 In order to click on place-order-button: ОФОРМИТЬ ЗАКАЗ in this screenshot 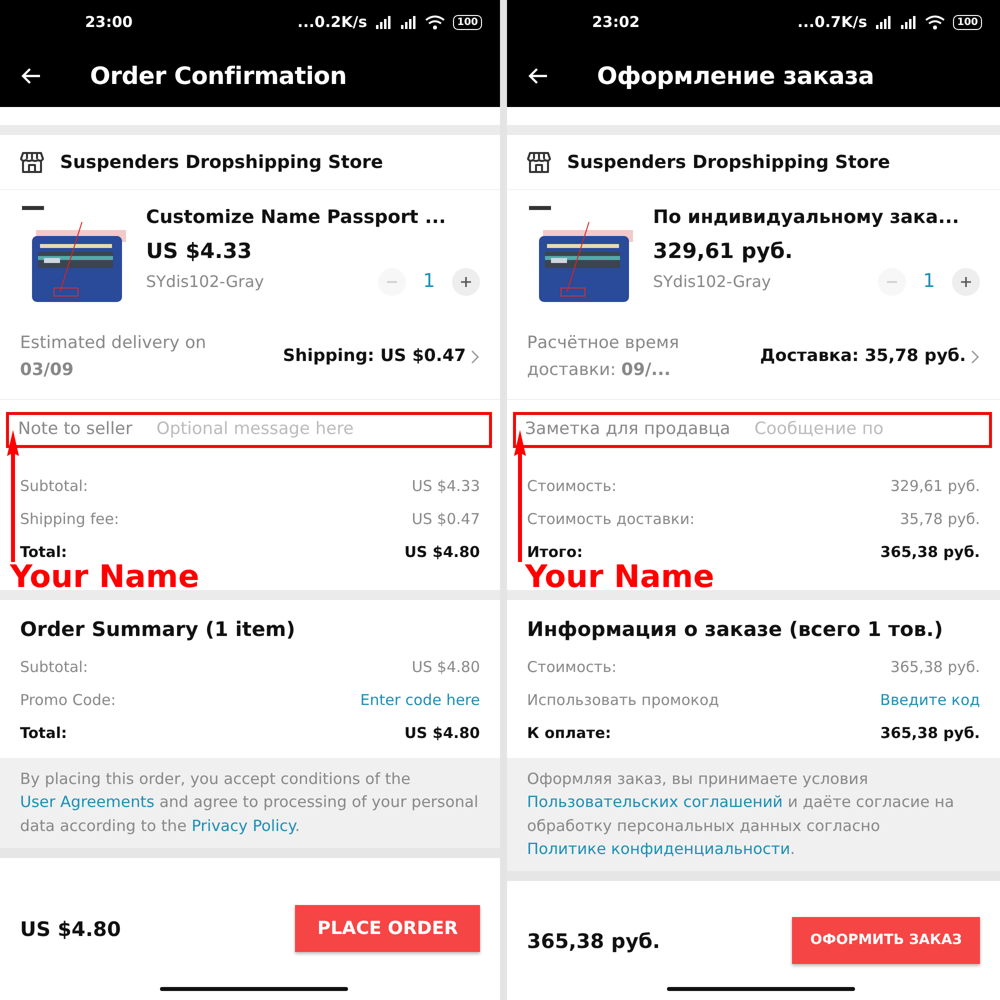, I will do `click(886, 940)`.